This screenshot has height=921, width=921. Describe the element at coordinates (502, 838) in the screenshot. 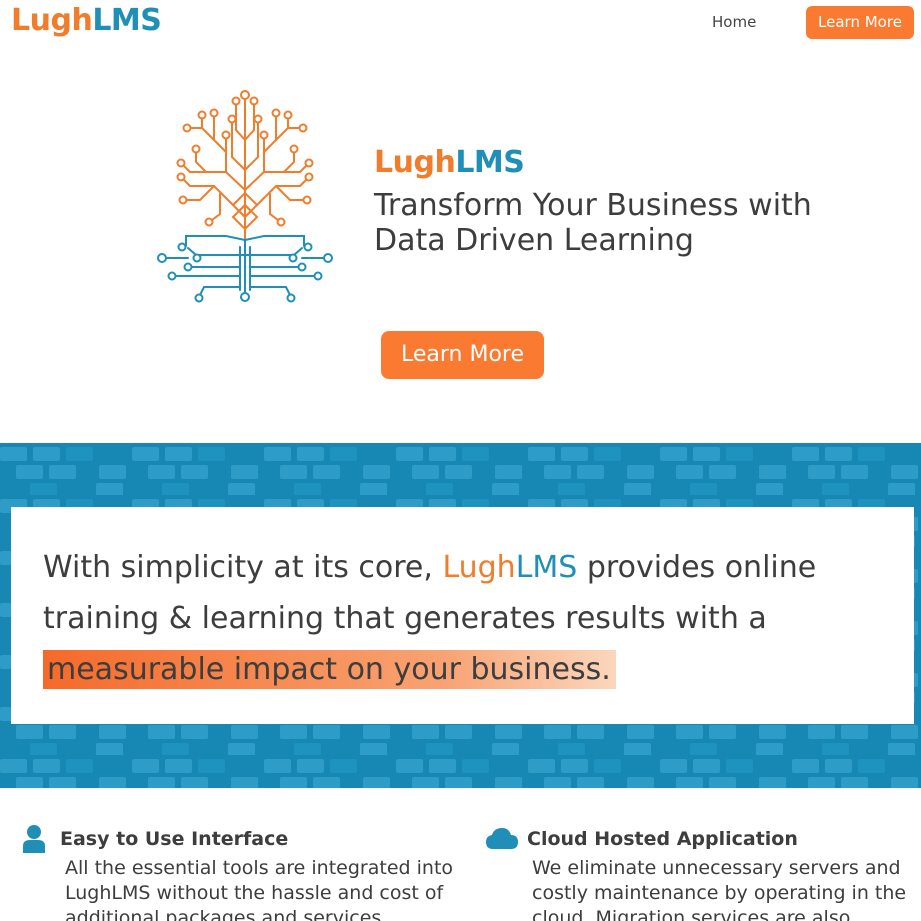

I see `cloud-icon` at that location.